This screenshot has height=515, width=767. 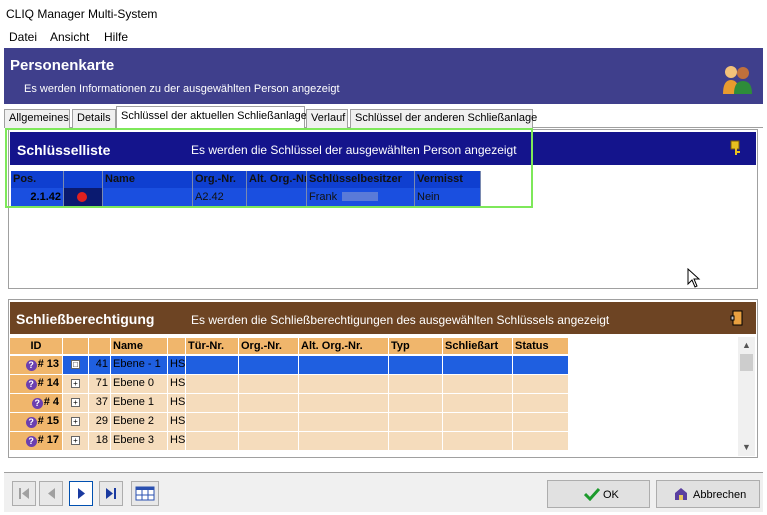 What do you see at coordinates (36, 384) in the screenshot?
I see `perm-id: ? # 14` at bounding box center [36, 384].